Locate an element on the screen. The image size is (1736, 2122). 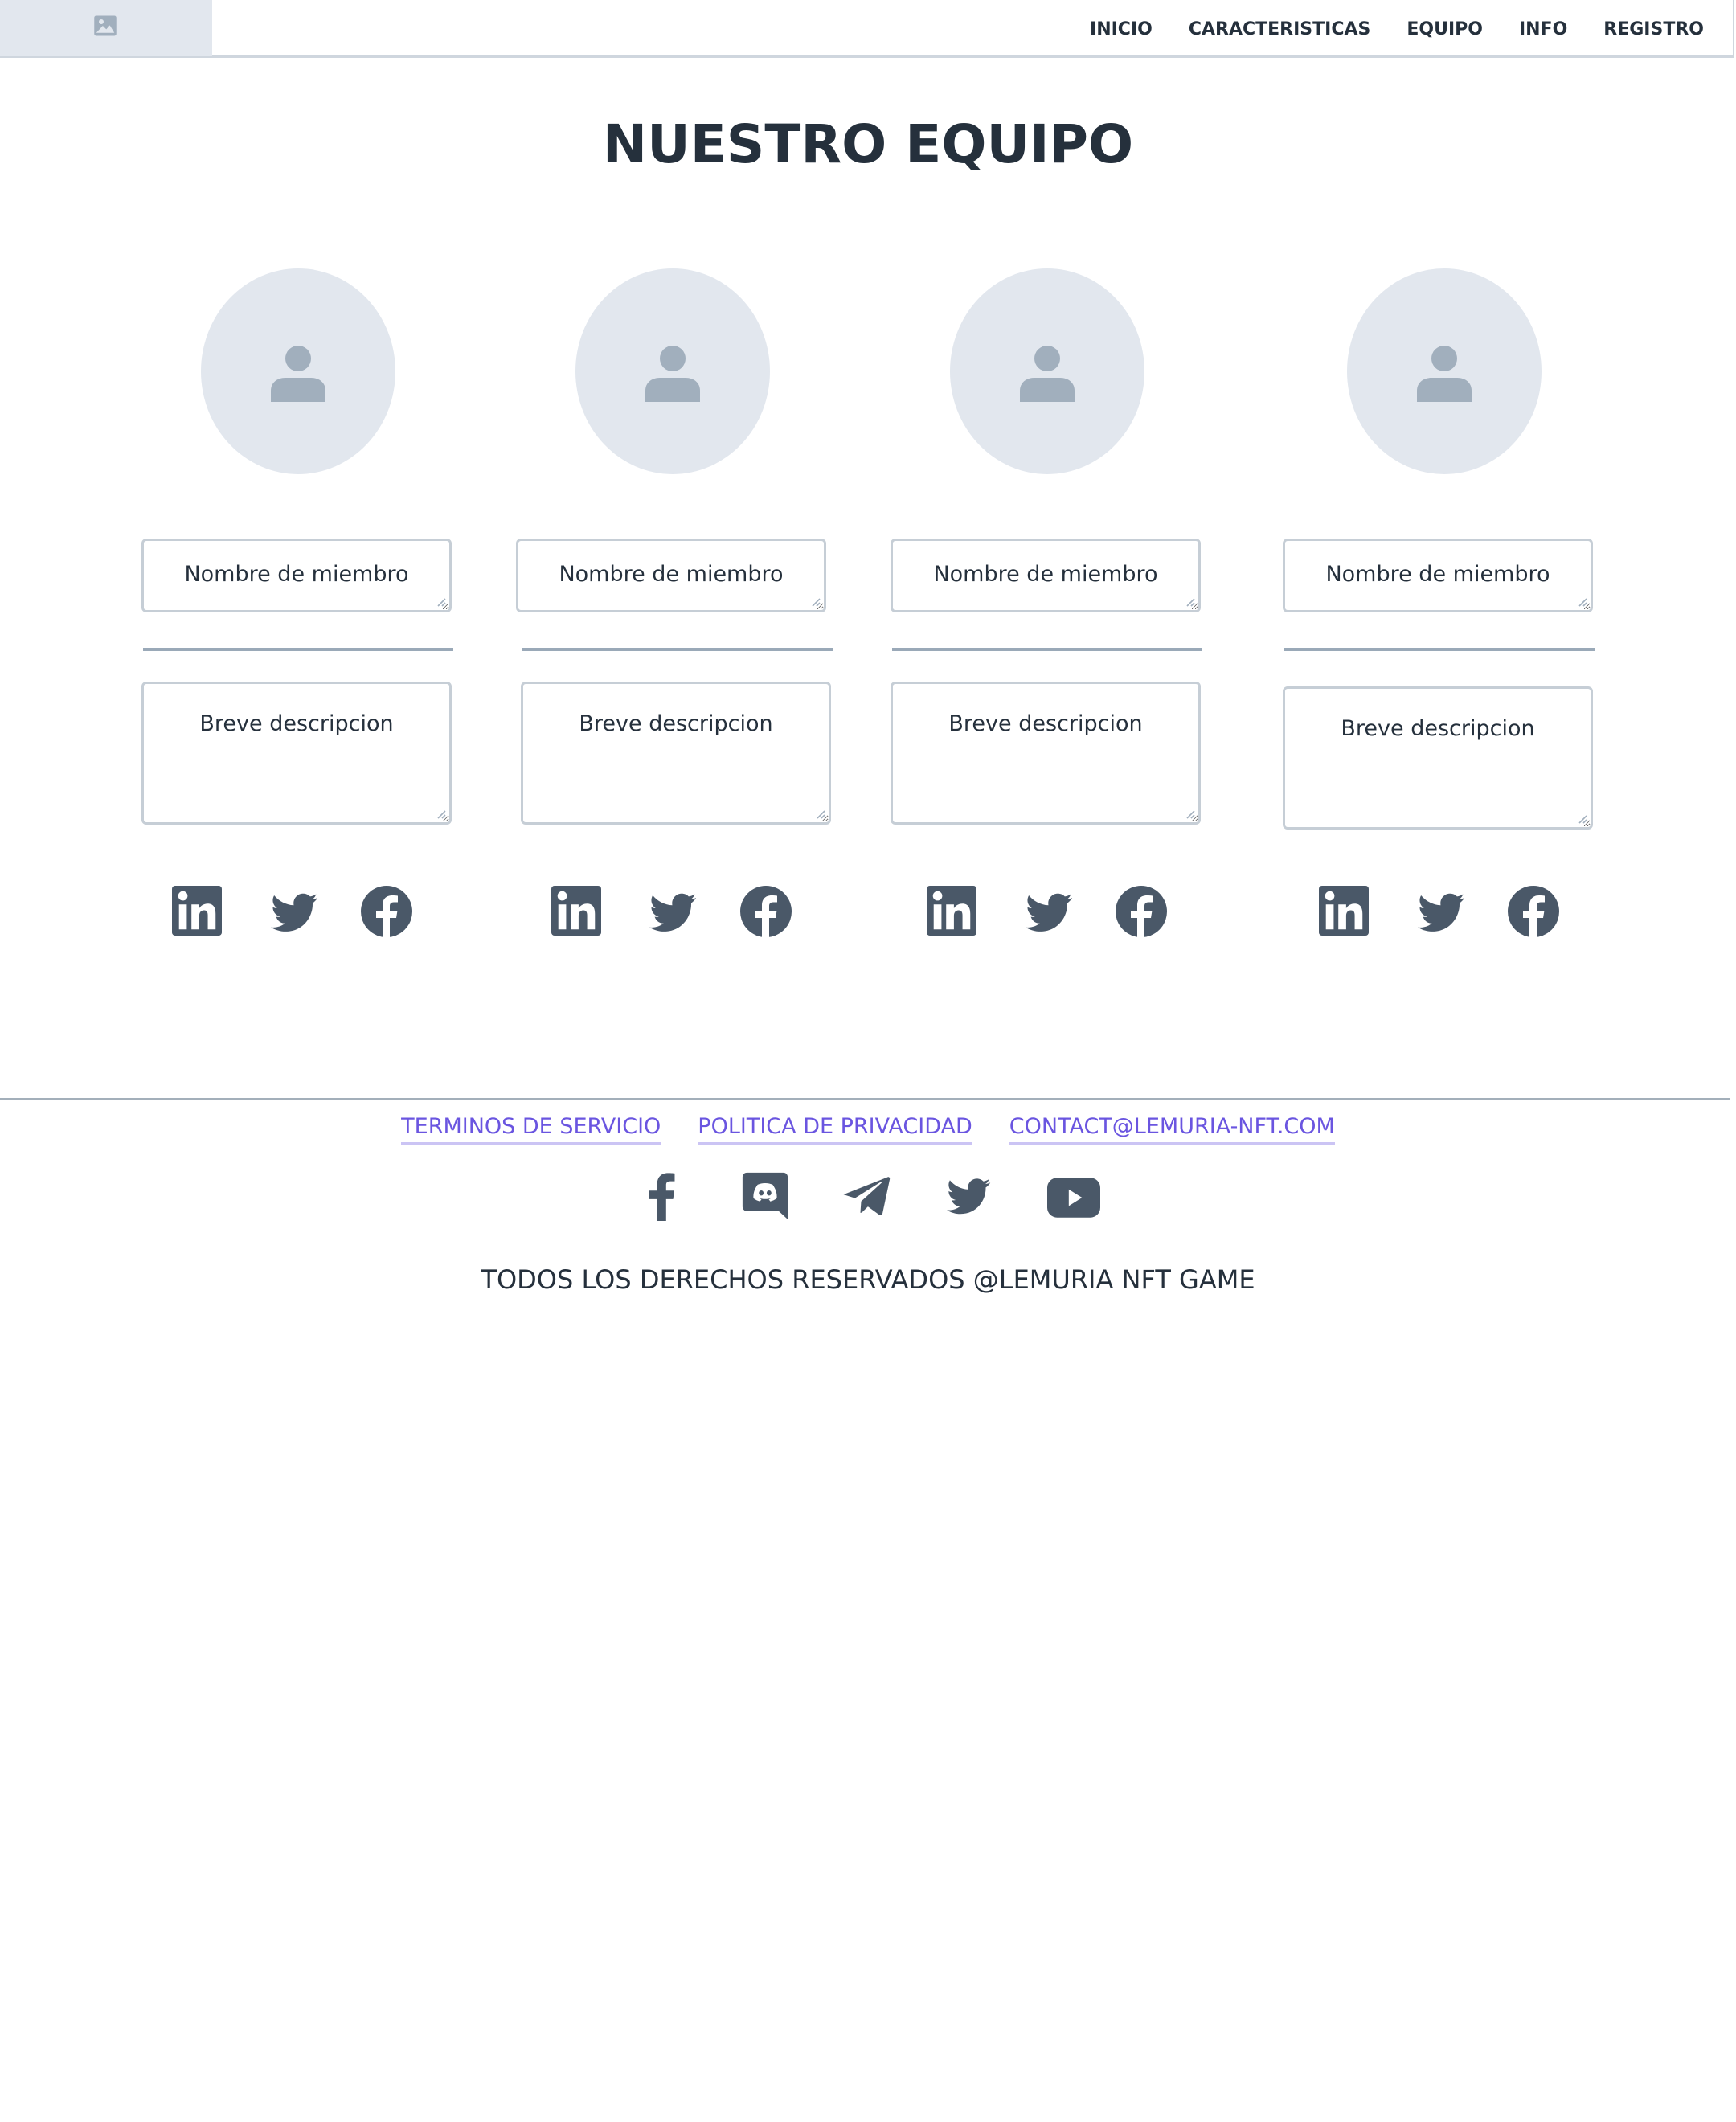
nav-item-inicio: INICIO is located at coordinates (1121, 29).